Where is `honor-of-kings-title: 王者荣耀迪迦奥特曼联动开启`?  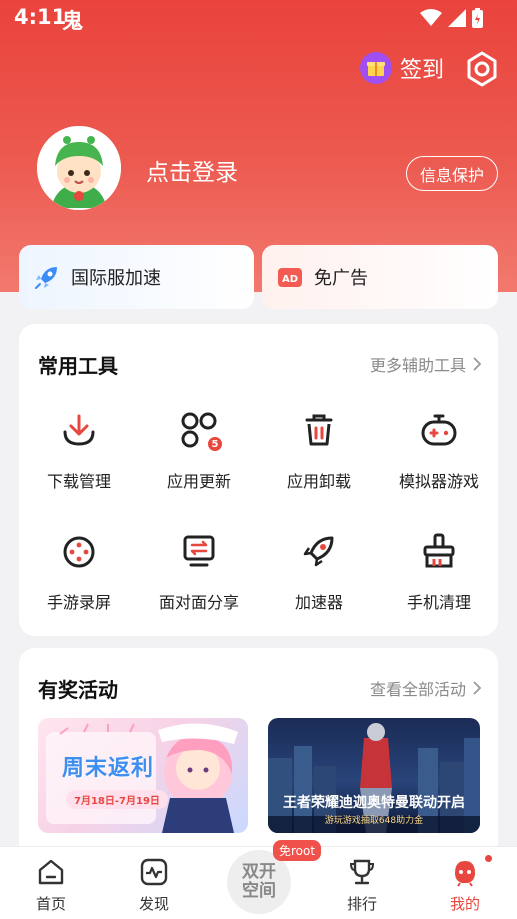
honor-of-kings-title: 王者荣耀迪迦奥特曼联动开启 is located at coordinates (374, 803).